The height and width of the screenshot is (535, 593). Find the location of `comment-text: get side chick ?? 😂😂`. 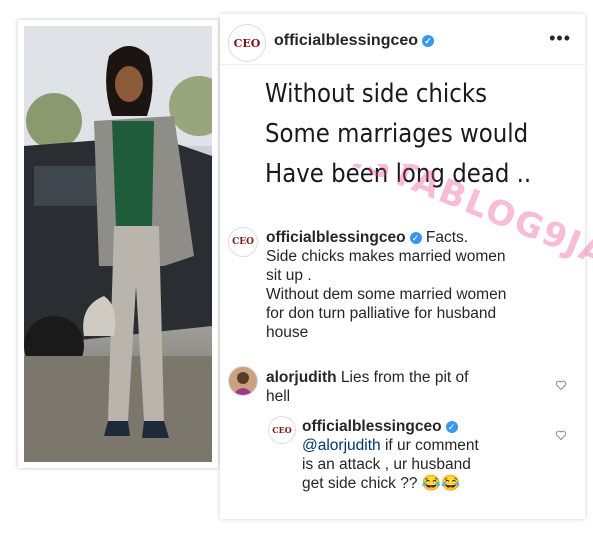

comment-text: get side chick ?? 😂😂 is located at coordinates (381, 483).